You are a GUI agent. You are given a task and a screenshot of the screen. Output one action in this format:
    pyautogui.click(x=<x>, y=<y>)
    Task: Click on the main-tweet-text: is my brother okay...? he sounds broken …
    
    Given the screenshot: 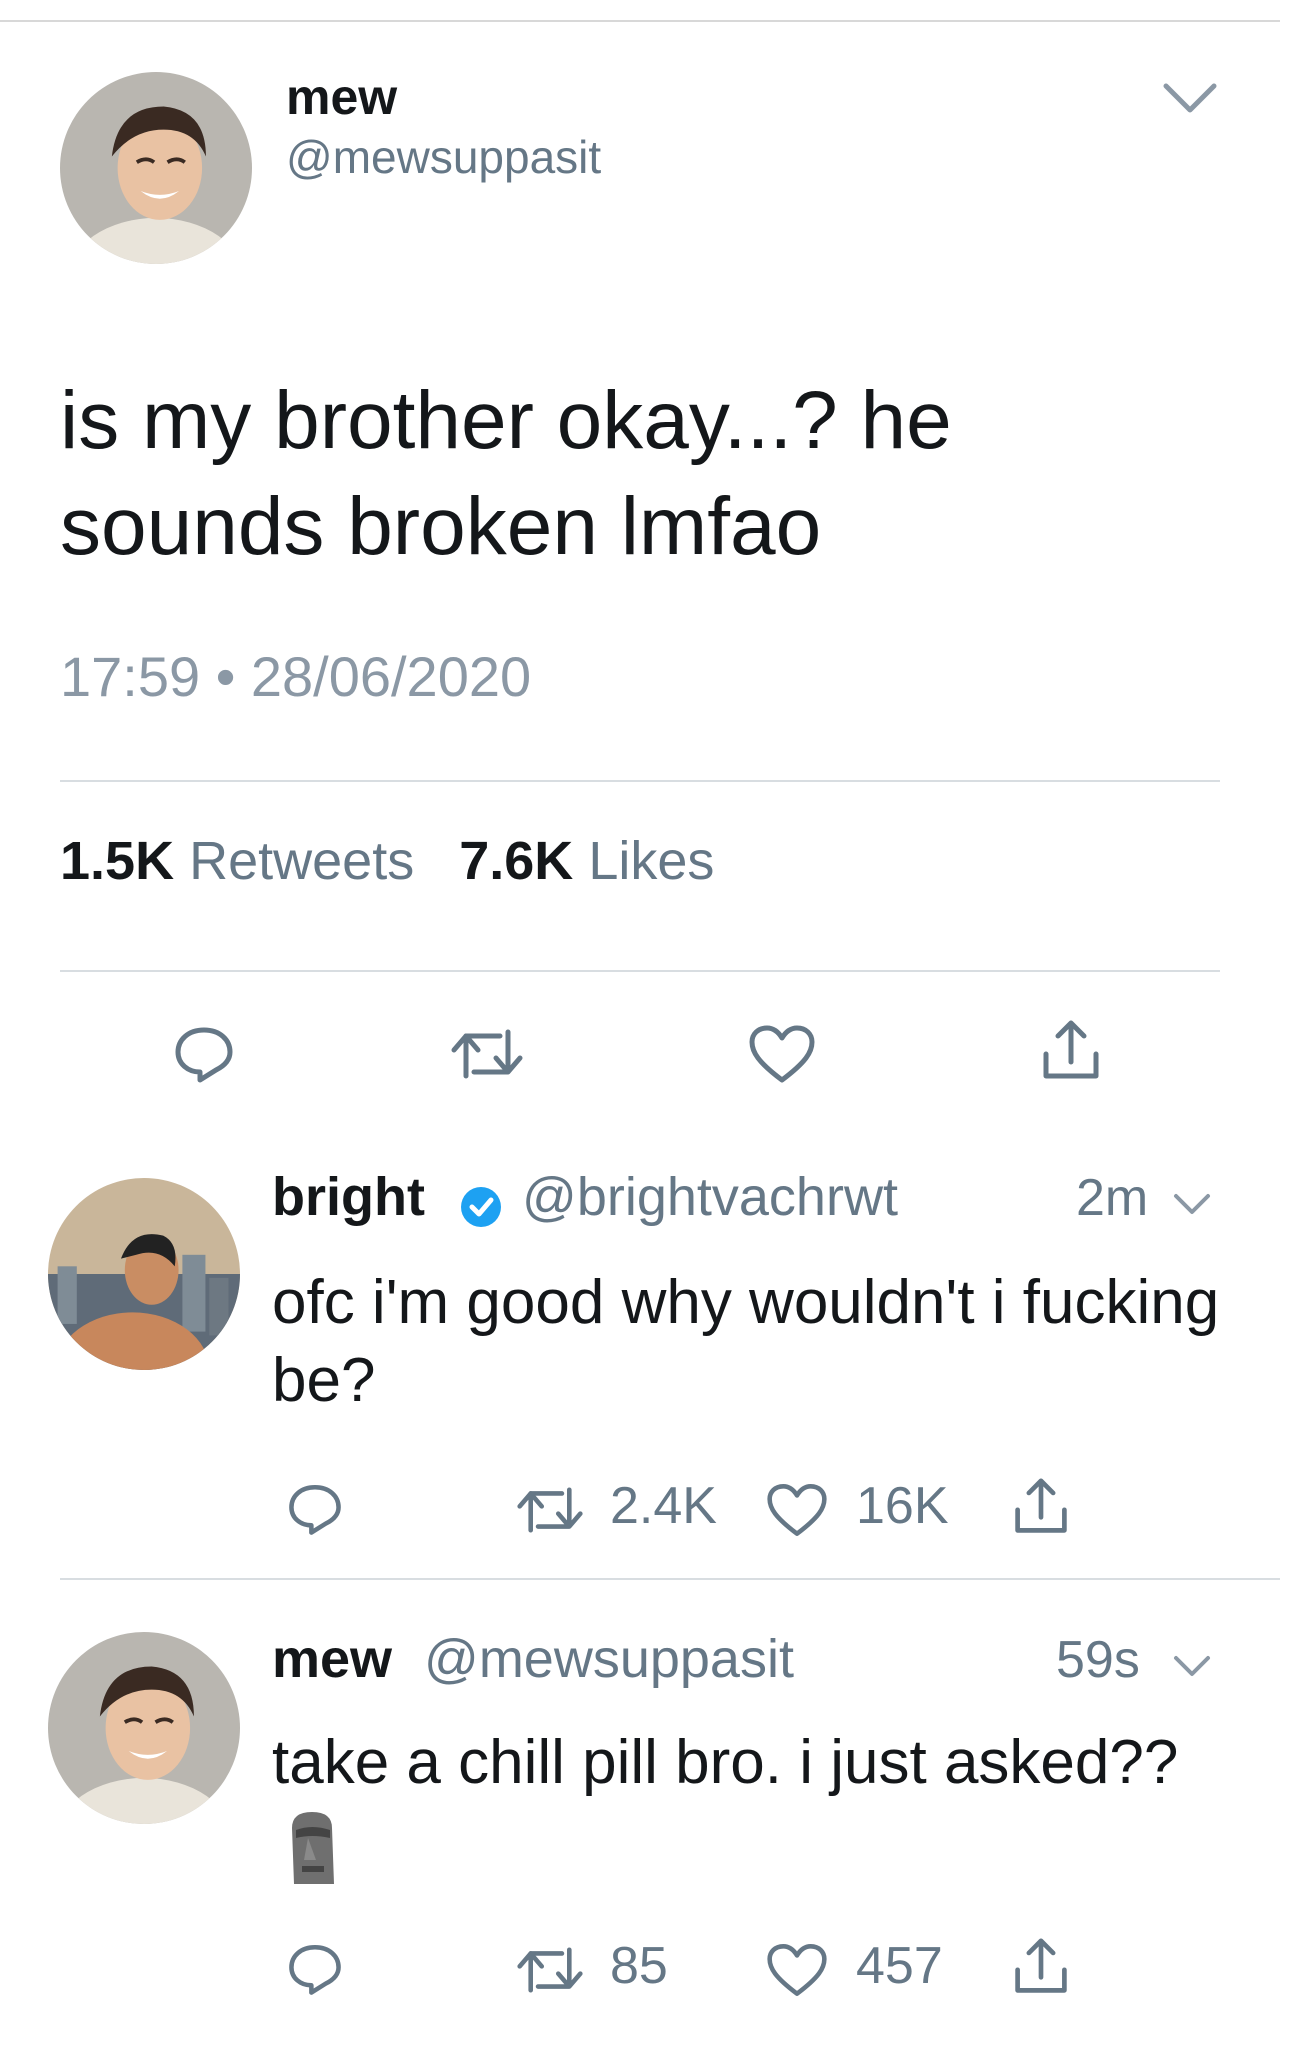 What is the action you would take?
    pyautogui.click(x=506, y=473)
    